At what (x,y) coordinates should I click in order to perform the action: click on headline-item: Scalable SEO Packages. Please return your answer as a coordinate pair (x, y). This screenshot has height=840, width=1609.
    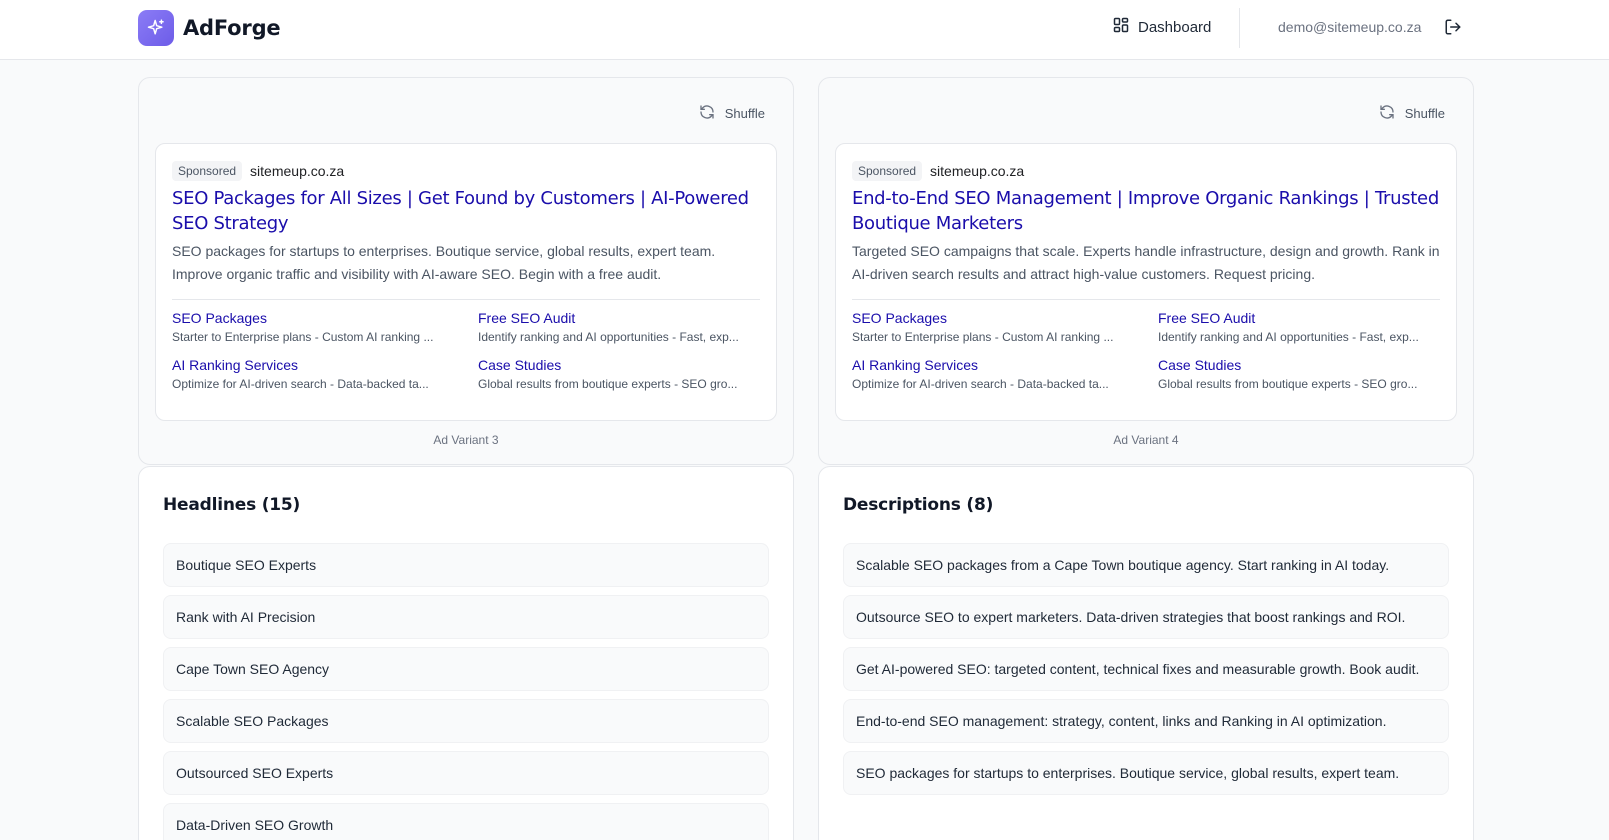
    Looking at the image, I should click on (466, 721).